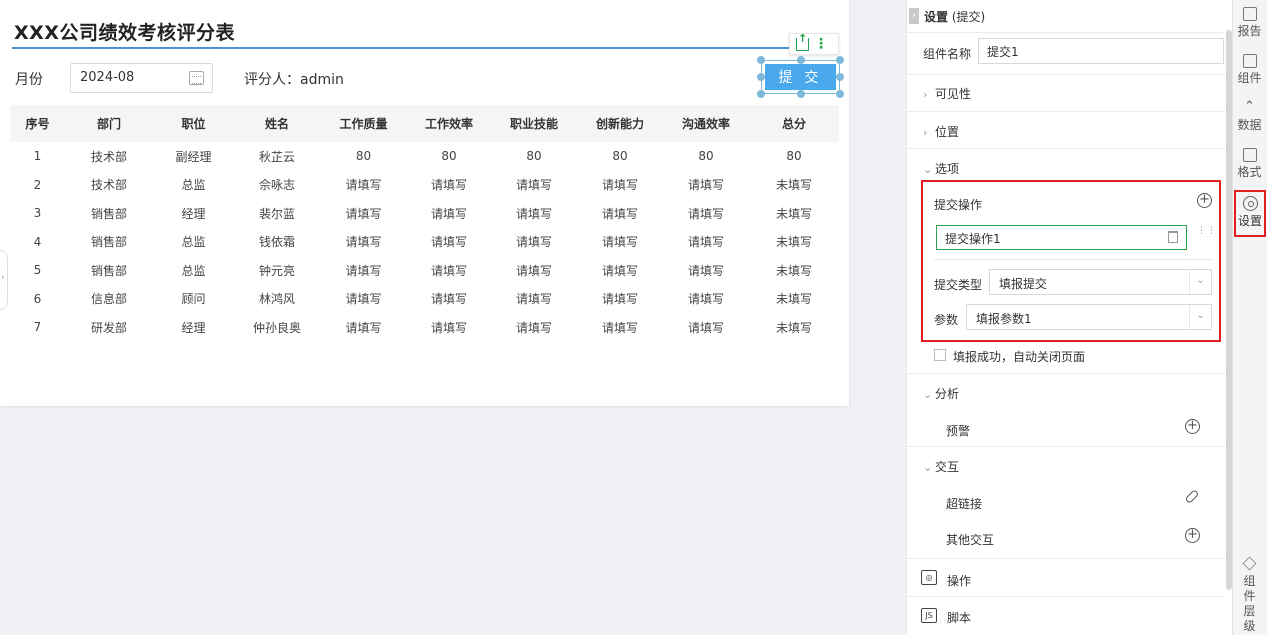  What do you see at coordinates (941, 466) in the screenshot?
I see `section-interaction: ⌄ 交互` at bounding box center [941, 466].